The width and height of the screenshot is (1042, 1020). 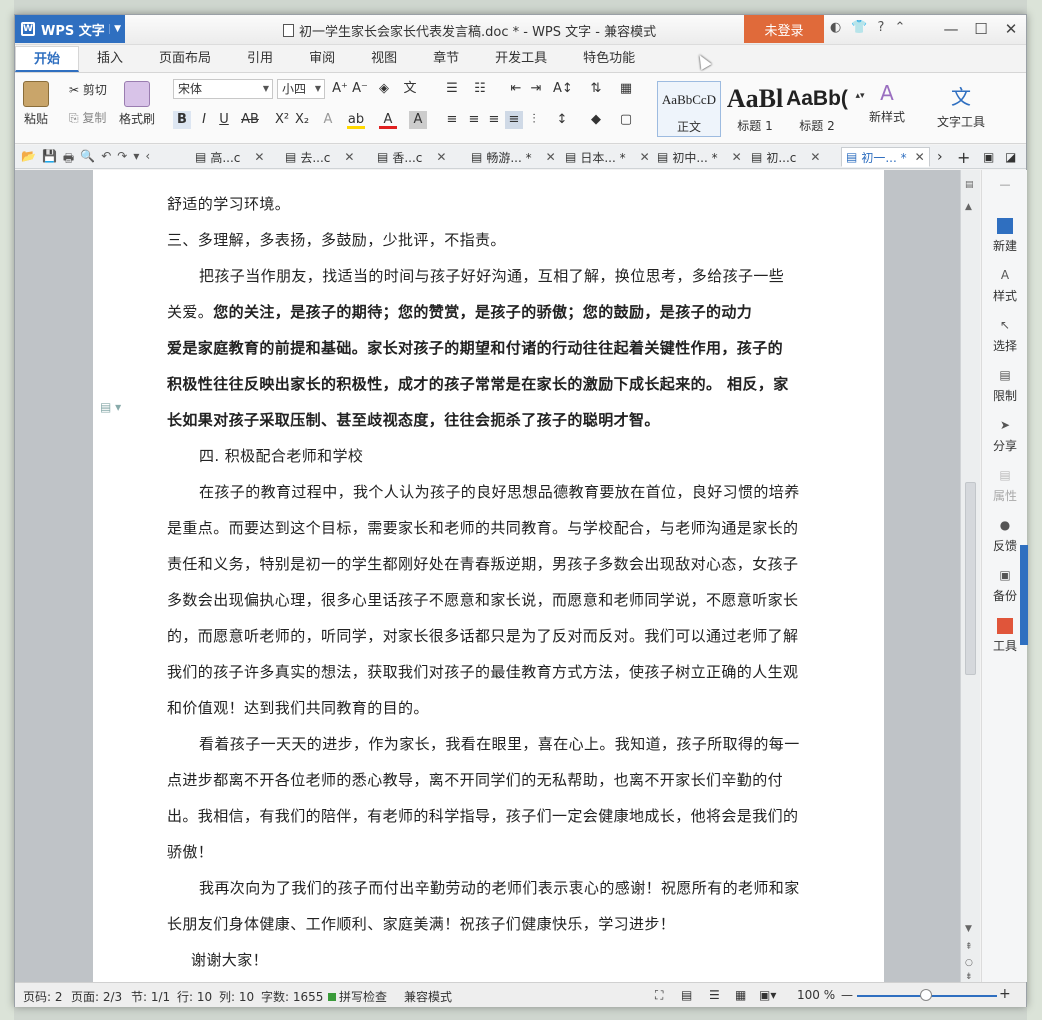 I want to click on doc-tab: ▤ 初...c ✕, so click(x=785, y=157).